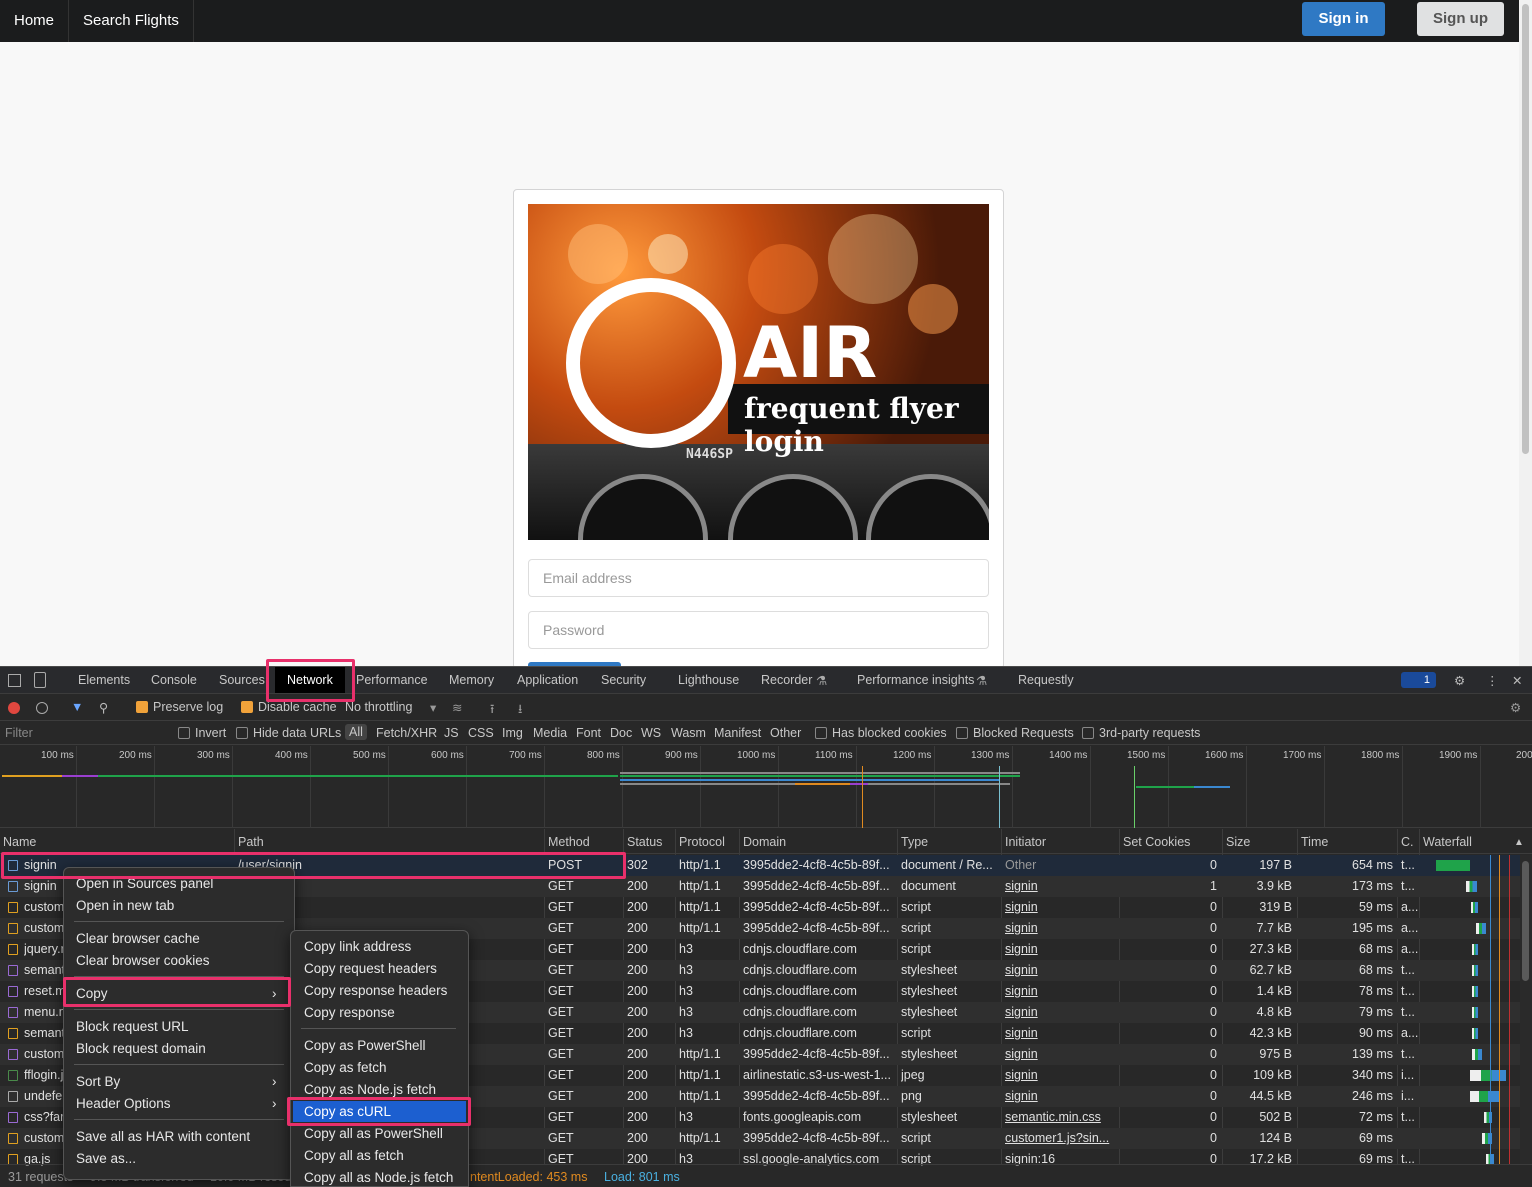  I want to click on column-initiator: Initiator, so click(1025, 842).